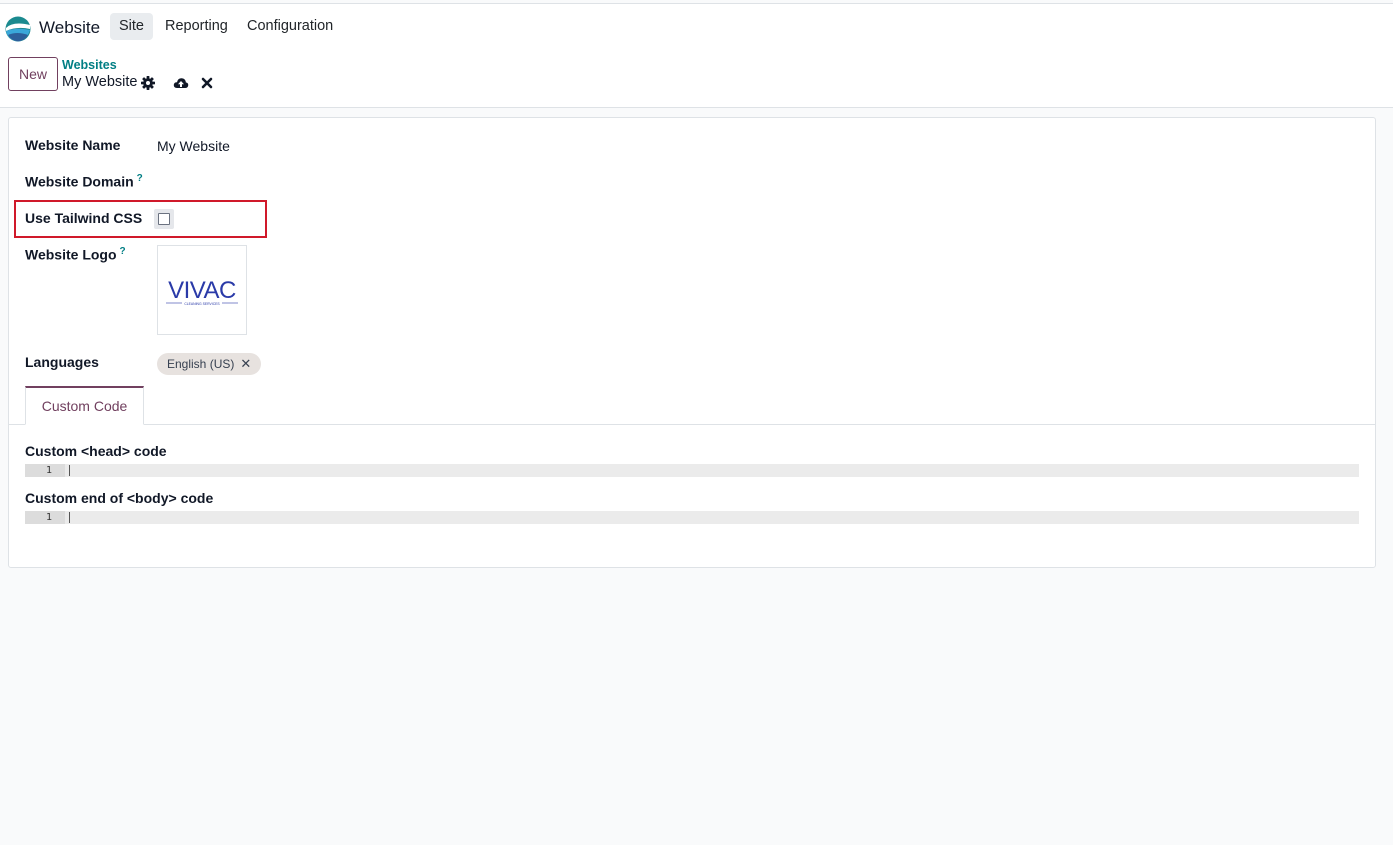 The height and width of the screenshot is (845, 1393). I want to click on vivac-logo: VIVAC CLEANING SERVICES, so click(202, 291).